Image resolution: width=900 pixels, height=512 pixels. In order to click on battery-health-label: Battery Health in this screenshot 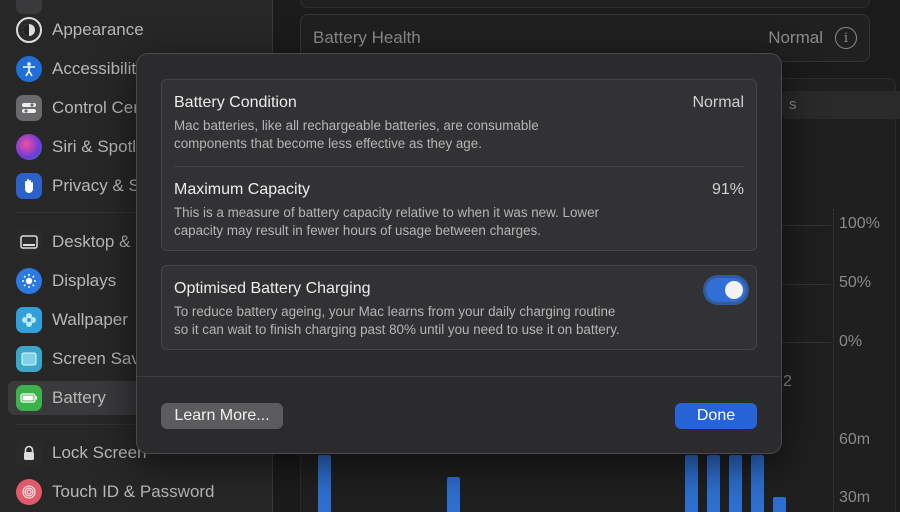, I will do `click(367, 37)`.